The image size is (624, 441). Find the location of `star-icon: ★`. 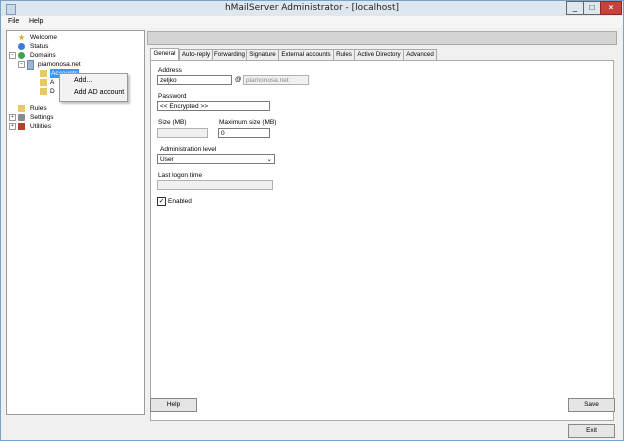

star-icon: ★ is located at coordinates (22, 37).